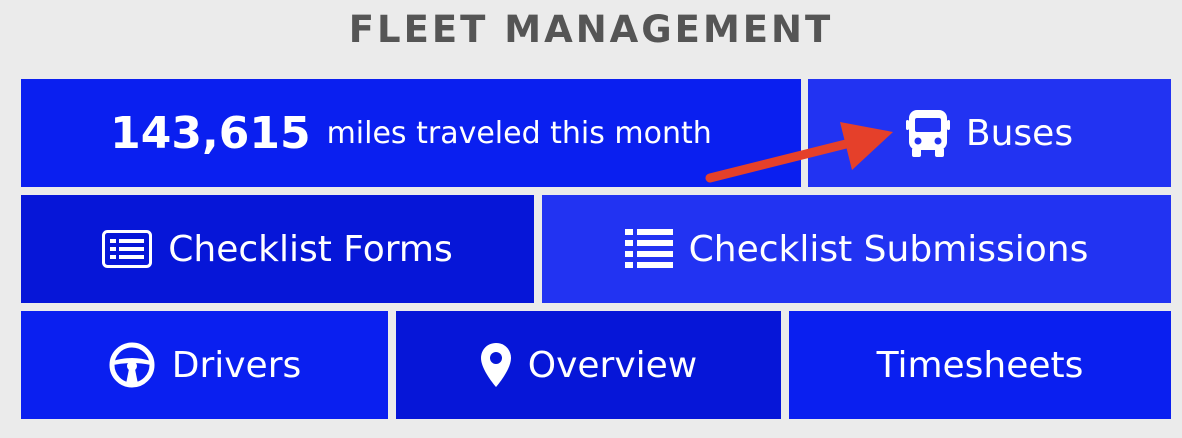 The height and width of the screenshot is (438, 1182). What do you see at coordinates (310, 249) in the screenshot?
I see `checklist-forms-label: Checklist Forms` at bounding box center [310, 249].